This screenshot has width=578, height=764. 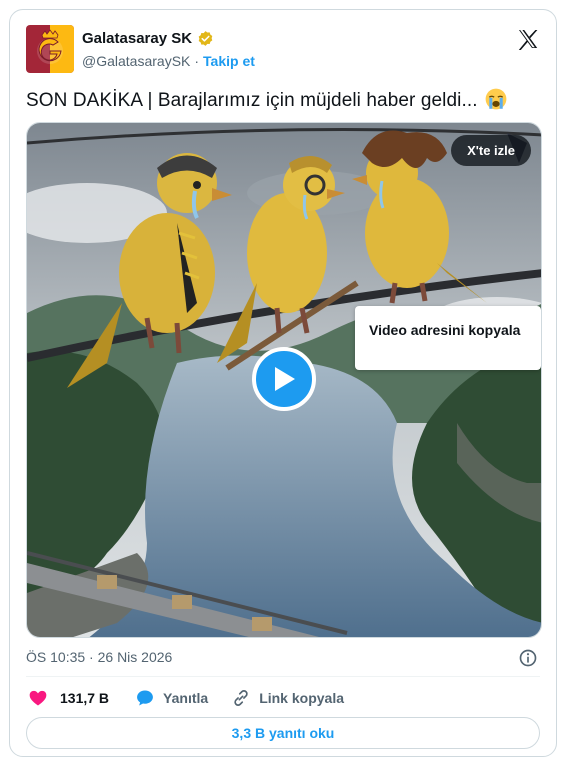 I want to click on heart-icon, so click(x=38, y=698).